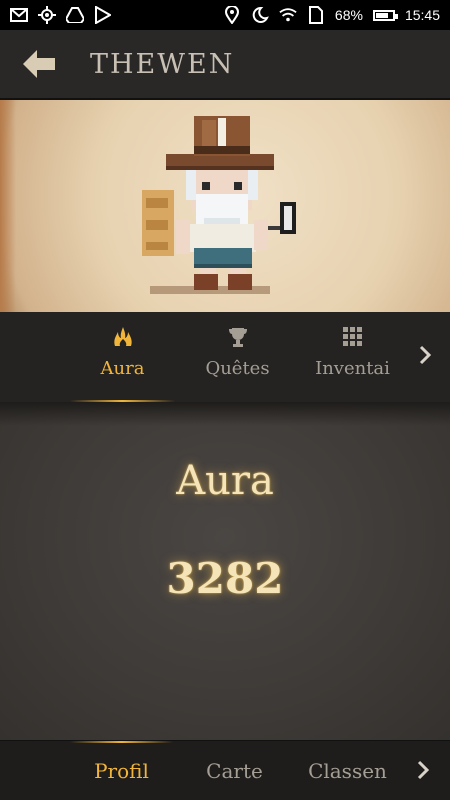 This screenshot has width=450, height=800. I want to click on sim-icon, so click(316, 15).